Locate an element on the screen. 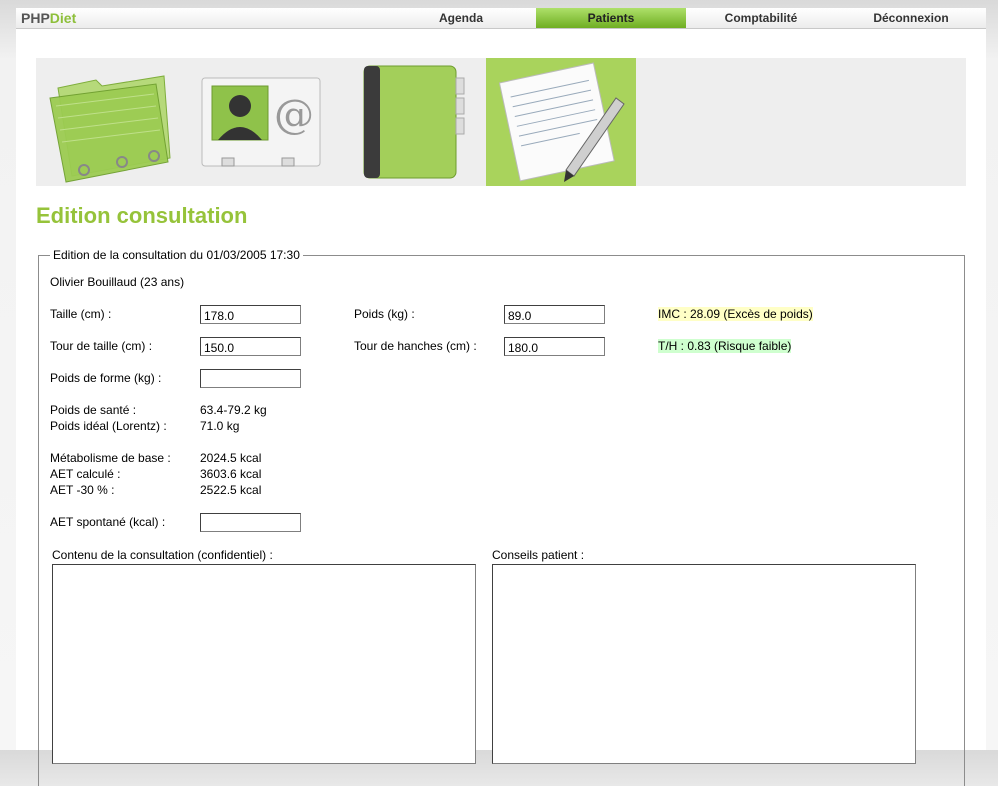  patient-name: Olivier Bouillaud (23 ans) is located at coordinates (117, 282).